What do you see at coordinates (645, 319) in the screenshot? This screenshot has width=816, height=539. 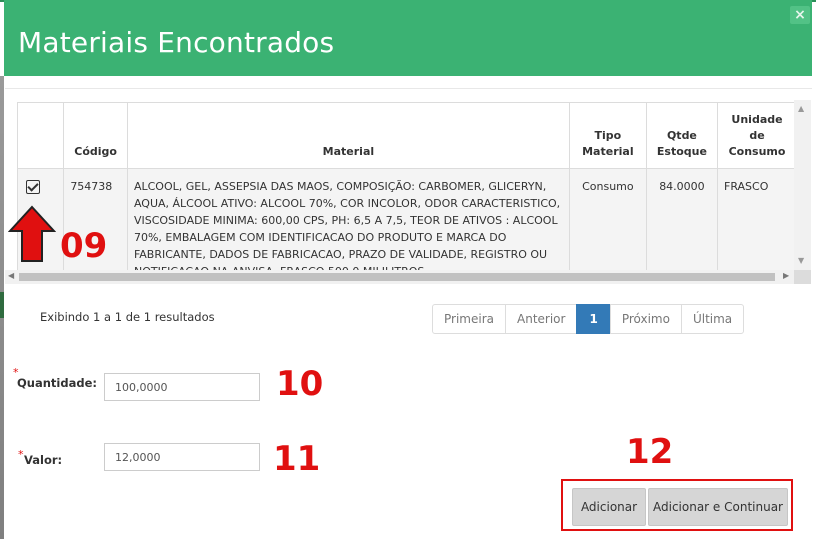 I see `page-next-button: Próximo` at bounding box center [645, 319].